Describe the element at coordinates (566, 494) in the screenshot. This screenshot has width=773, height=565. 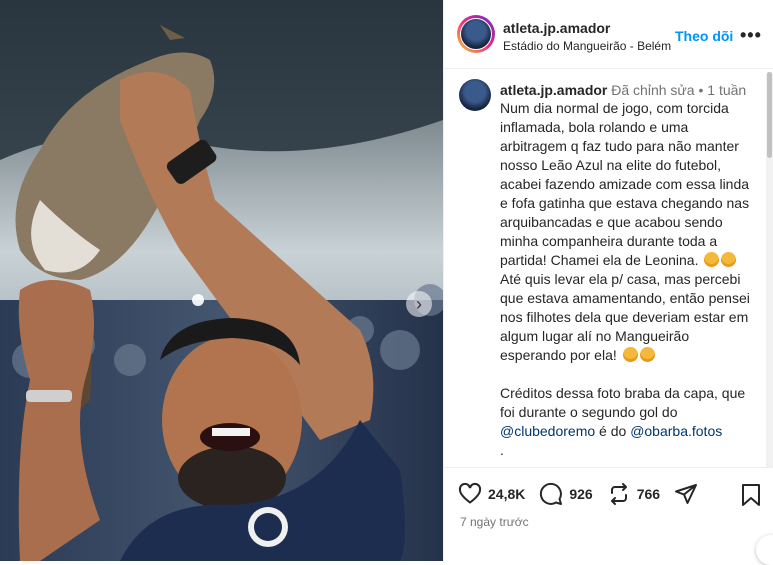
I see `comment-button: 926` at that location.